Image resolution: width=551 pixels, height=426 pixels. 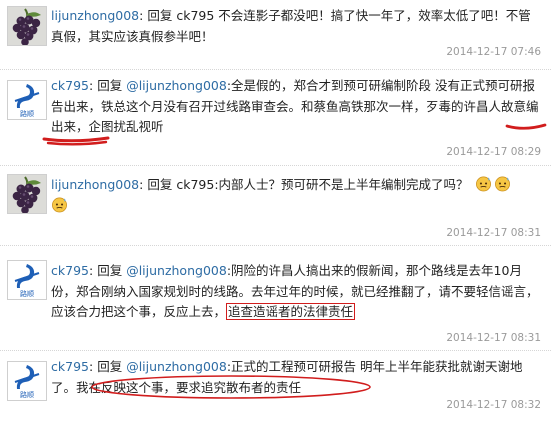 What do you see at coordinates (343, 184) in the screenshot?
I see `comment-text: 内部人士？预可研不是上半年编制完成了吗？` at bounding box center [343, 184].